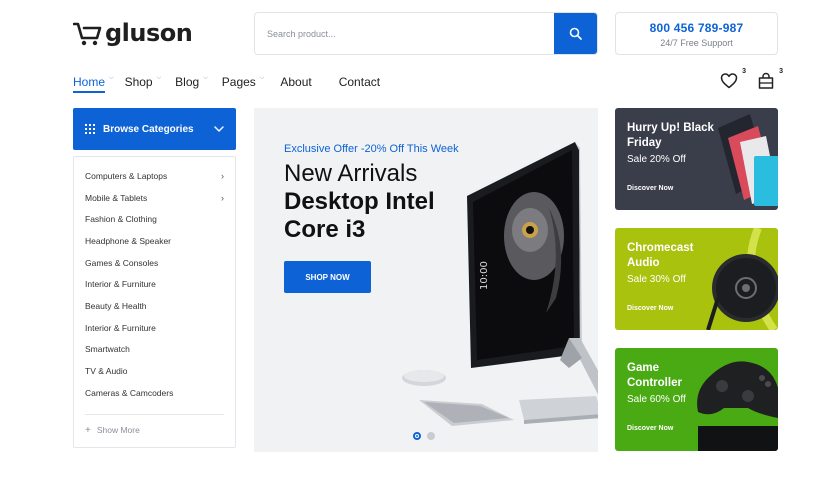 This screenshot has height=484, width=836. What do you see at coordinates (656, 399) in the screenshot?
I see `promo-sale: Sale 60% Off` at bounding box center [656, 399].